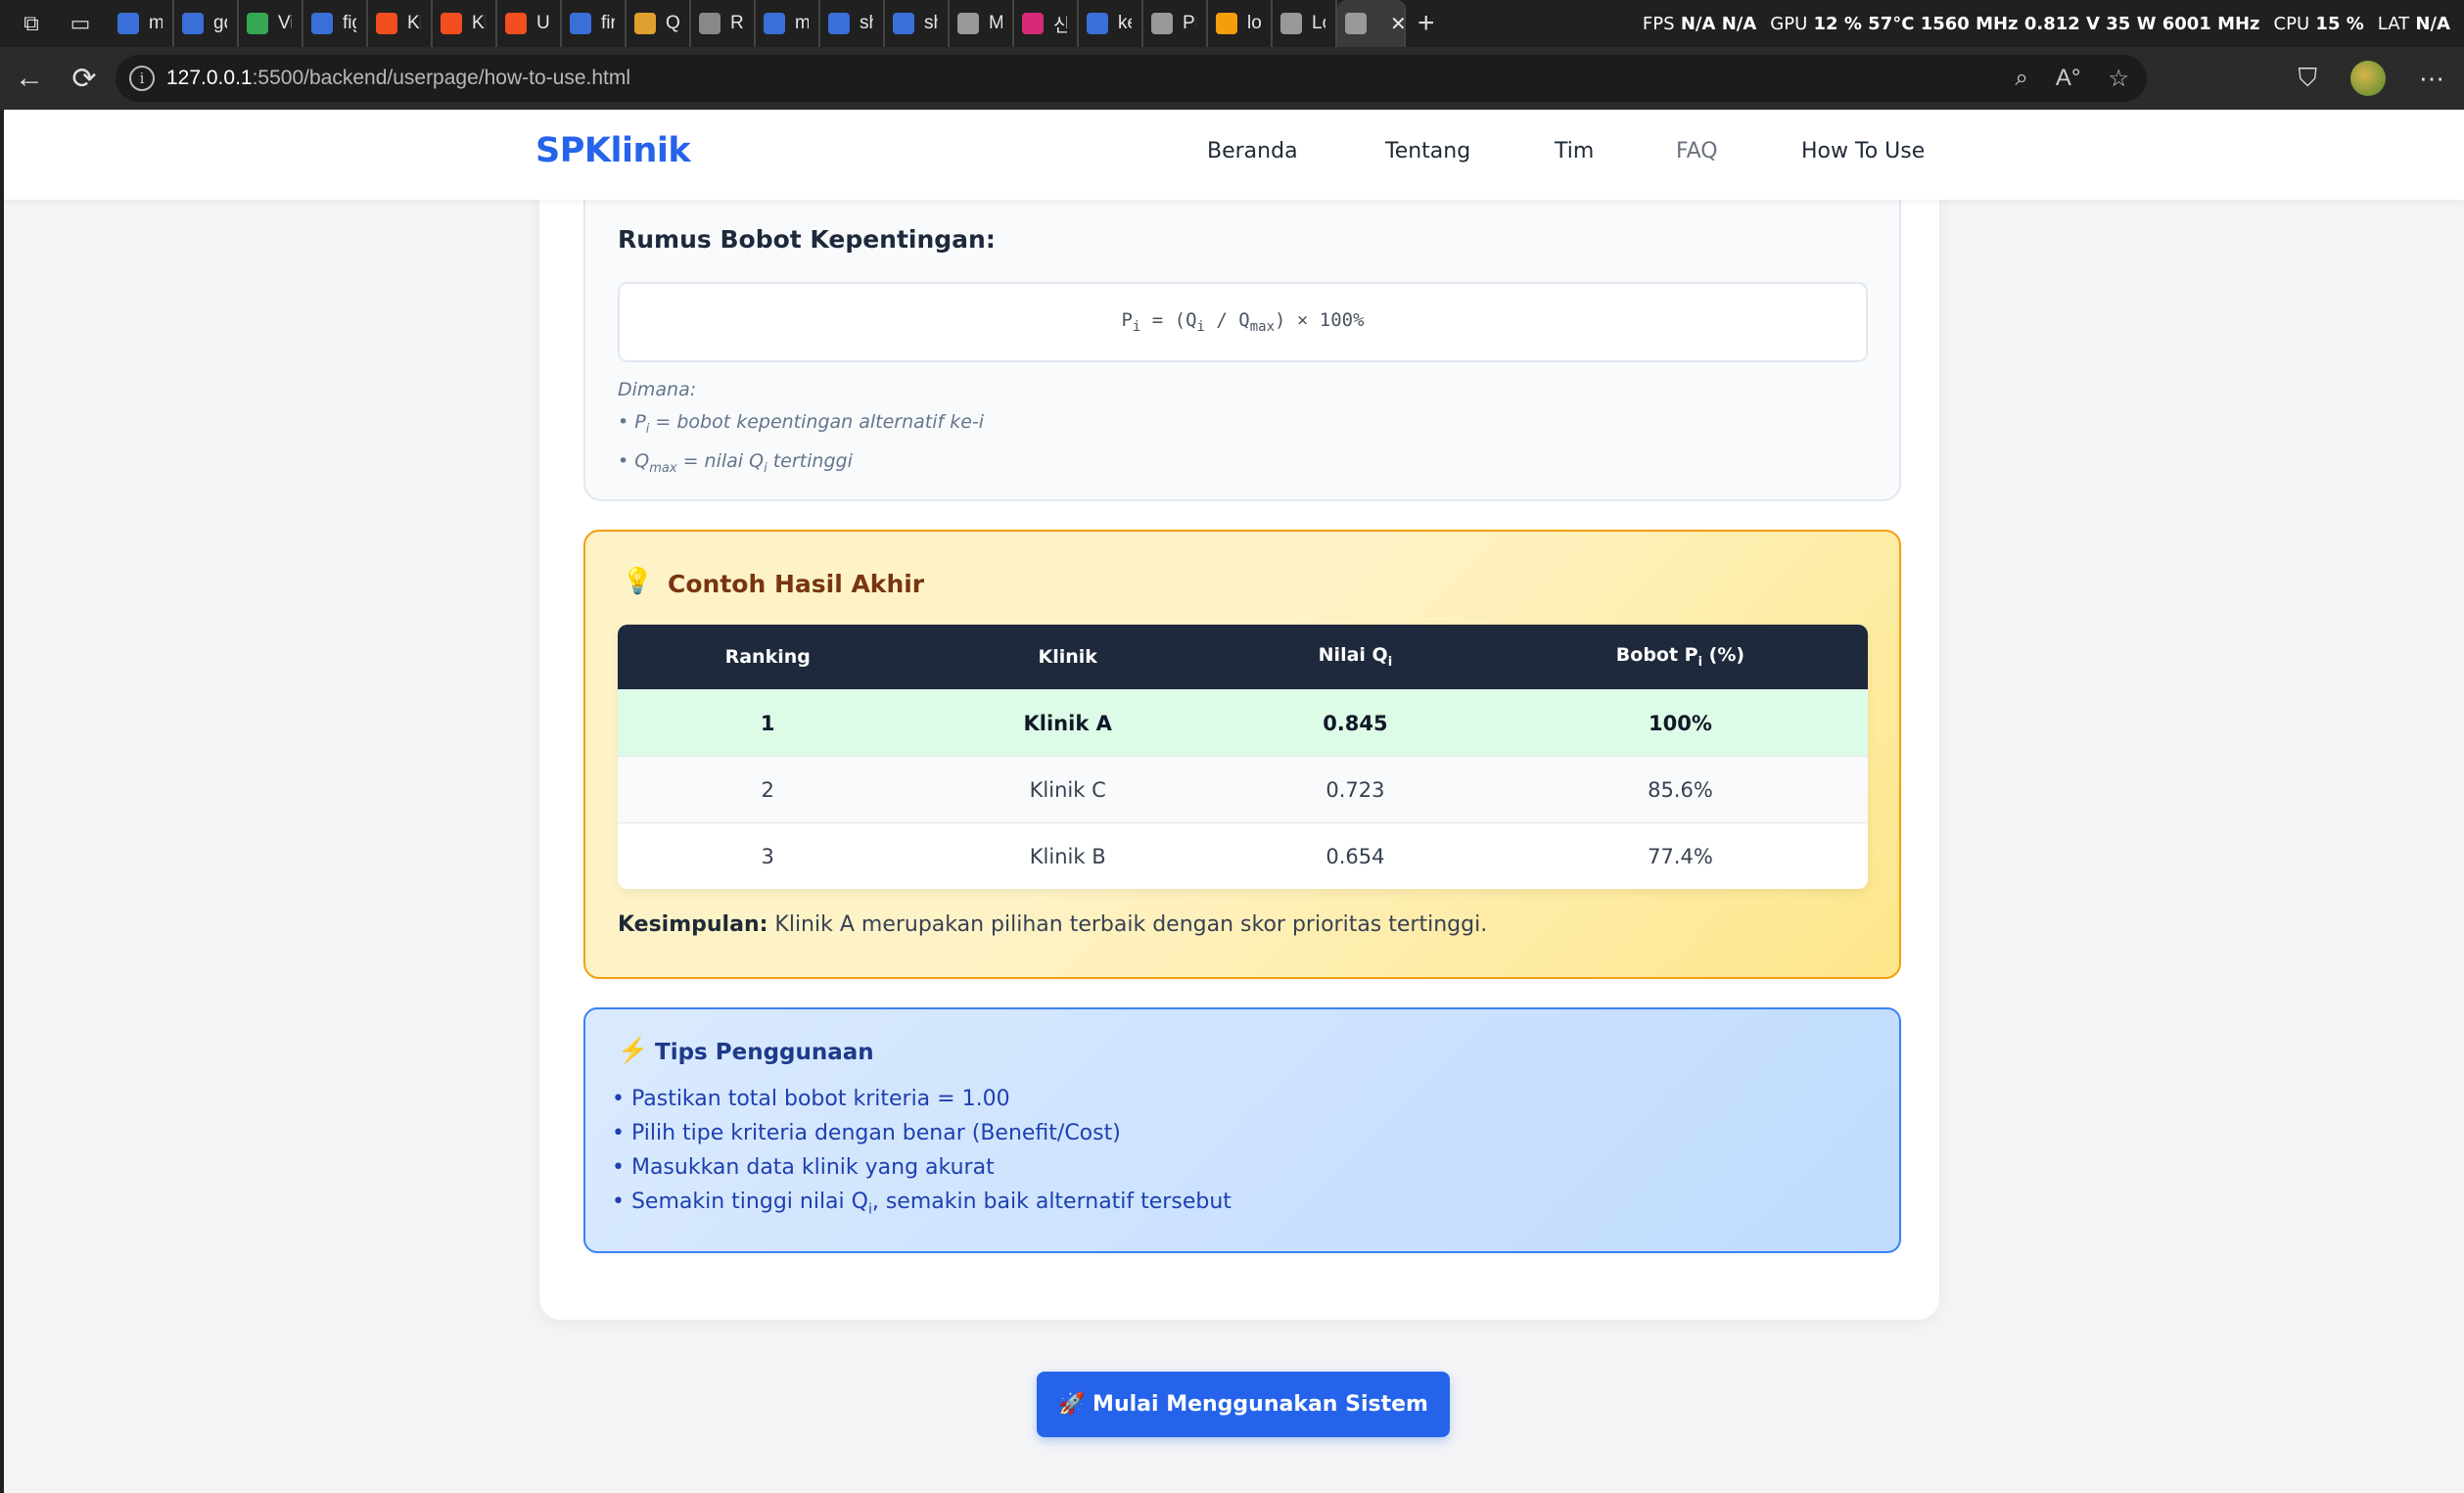 The width and height of the screenshot is (2464, 1493). Describe the element at coordinates (142, 78) in the screenshot. I see `site-info-icon: i` at that location.